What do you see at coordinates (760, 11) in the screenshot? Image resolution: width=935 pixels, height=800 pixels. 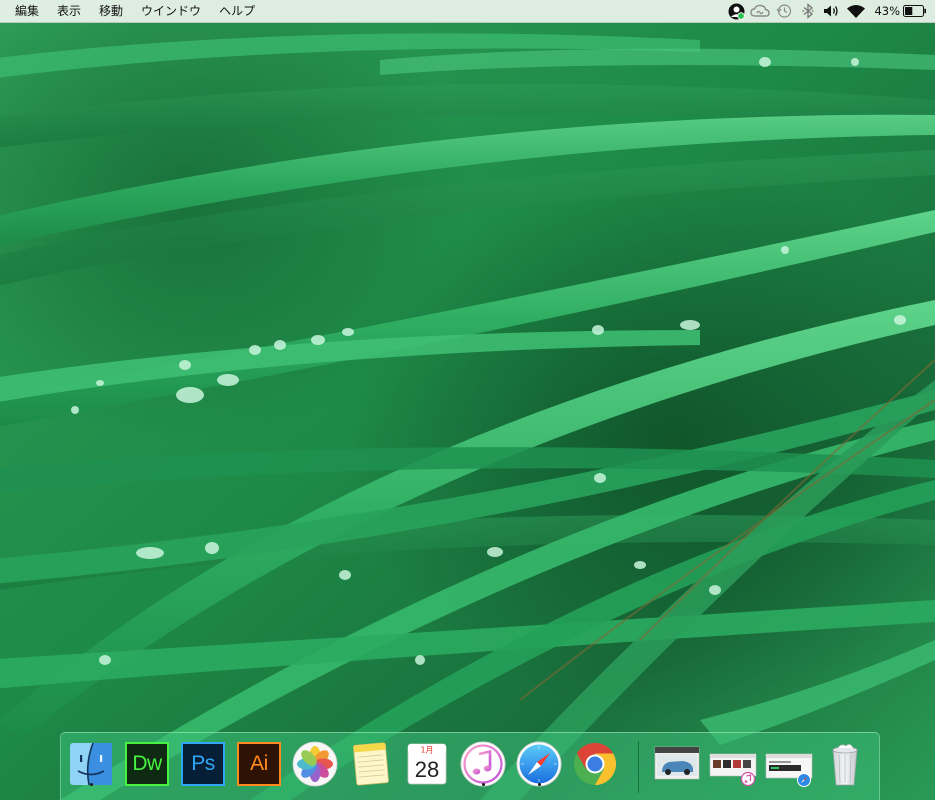 I see `creative-cloud-icon` at bounding box center [760, 11].